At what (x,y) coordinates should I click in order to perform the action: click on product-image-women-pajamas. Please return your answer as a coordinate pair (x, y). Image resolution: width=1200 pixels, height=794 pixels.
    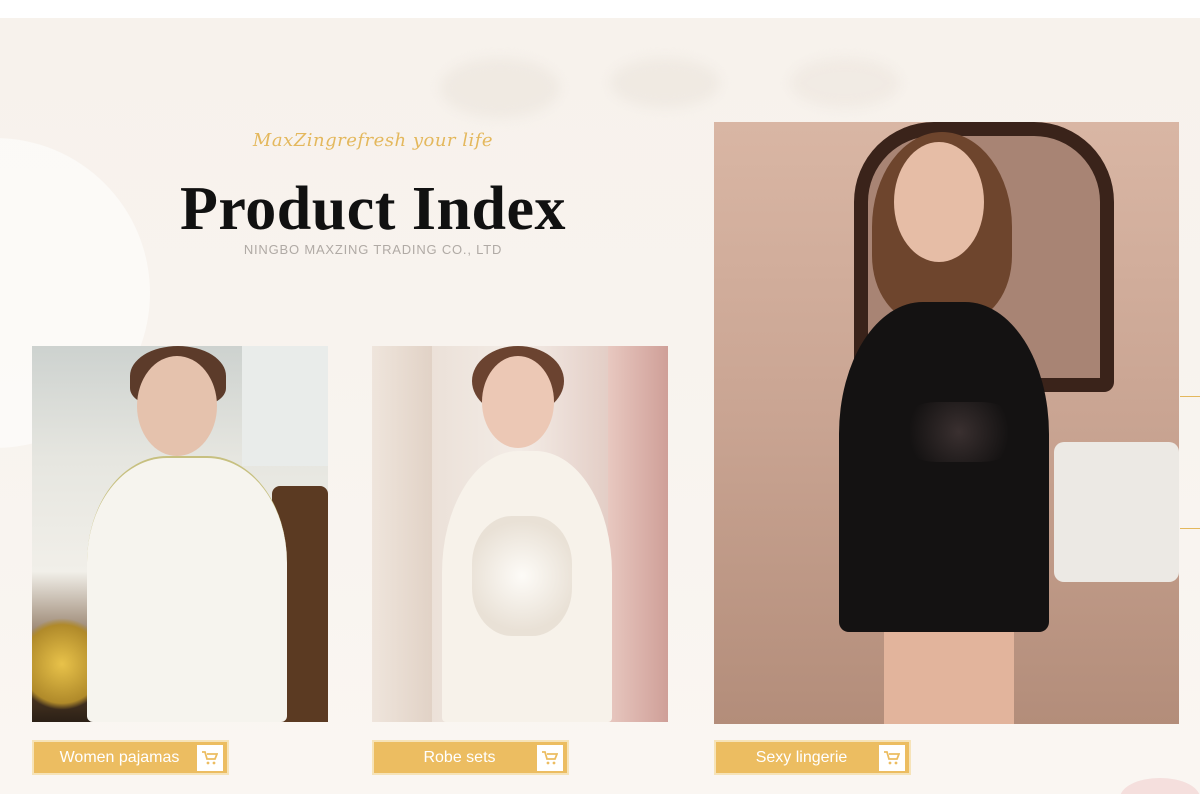
    Looking at the image, I should click on (180, 534).